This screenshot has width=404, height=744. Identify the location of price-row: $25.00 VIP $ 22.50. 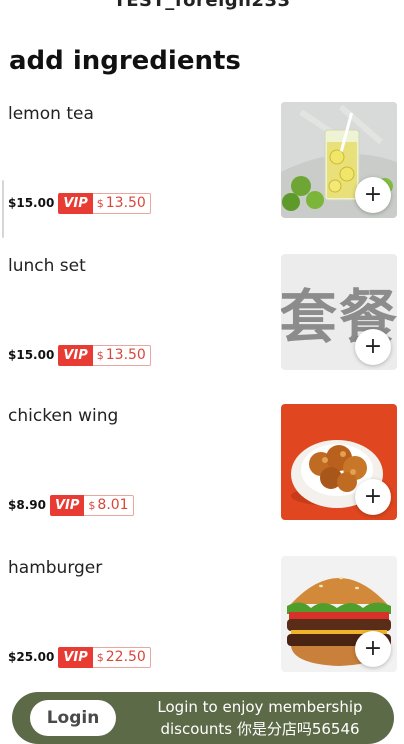
(79, 657).